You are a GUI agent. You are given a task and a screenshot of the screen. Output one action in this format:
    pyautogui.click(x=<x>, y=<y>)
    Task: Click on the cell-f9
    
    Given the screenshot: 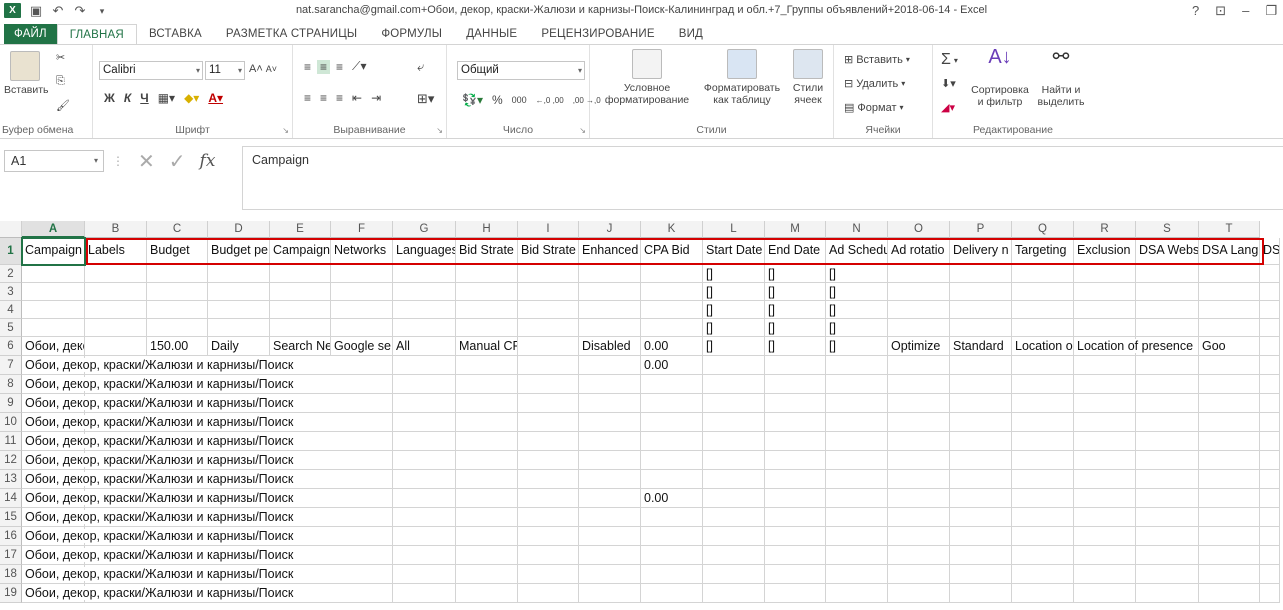 What is the action you would take?
    pyautogui.click(x=362, y=403)
    